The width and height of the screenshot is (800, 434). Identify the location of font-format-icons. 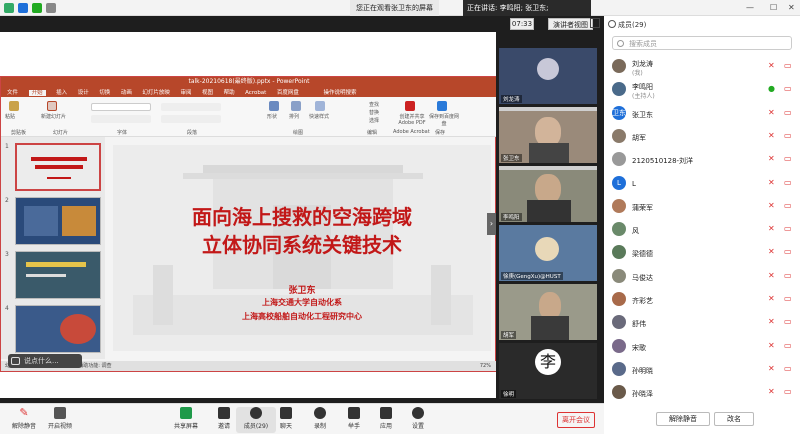
(121, 119).